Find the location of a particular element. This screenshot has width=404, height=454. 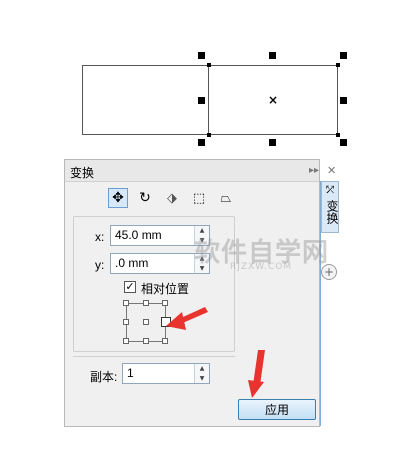

arrow-to-apply is located at coordinates (259, 367).